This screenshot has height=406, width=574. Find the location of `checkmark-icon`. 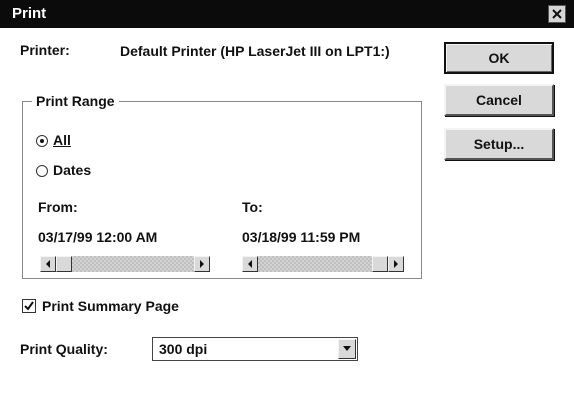

checkmark-icon is located at coordinates (29, 306).